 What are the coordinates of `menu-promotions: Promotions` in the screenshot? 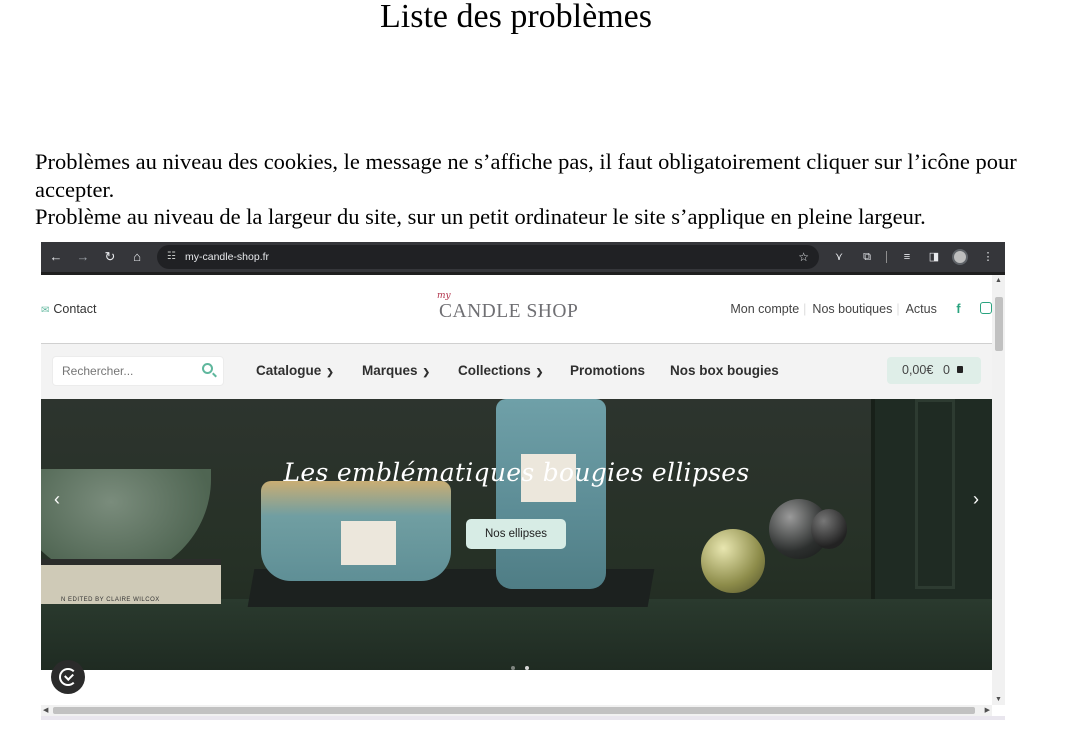 It's located at (607, 370).